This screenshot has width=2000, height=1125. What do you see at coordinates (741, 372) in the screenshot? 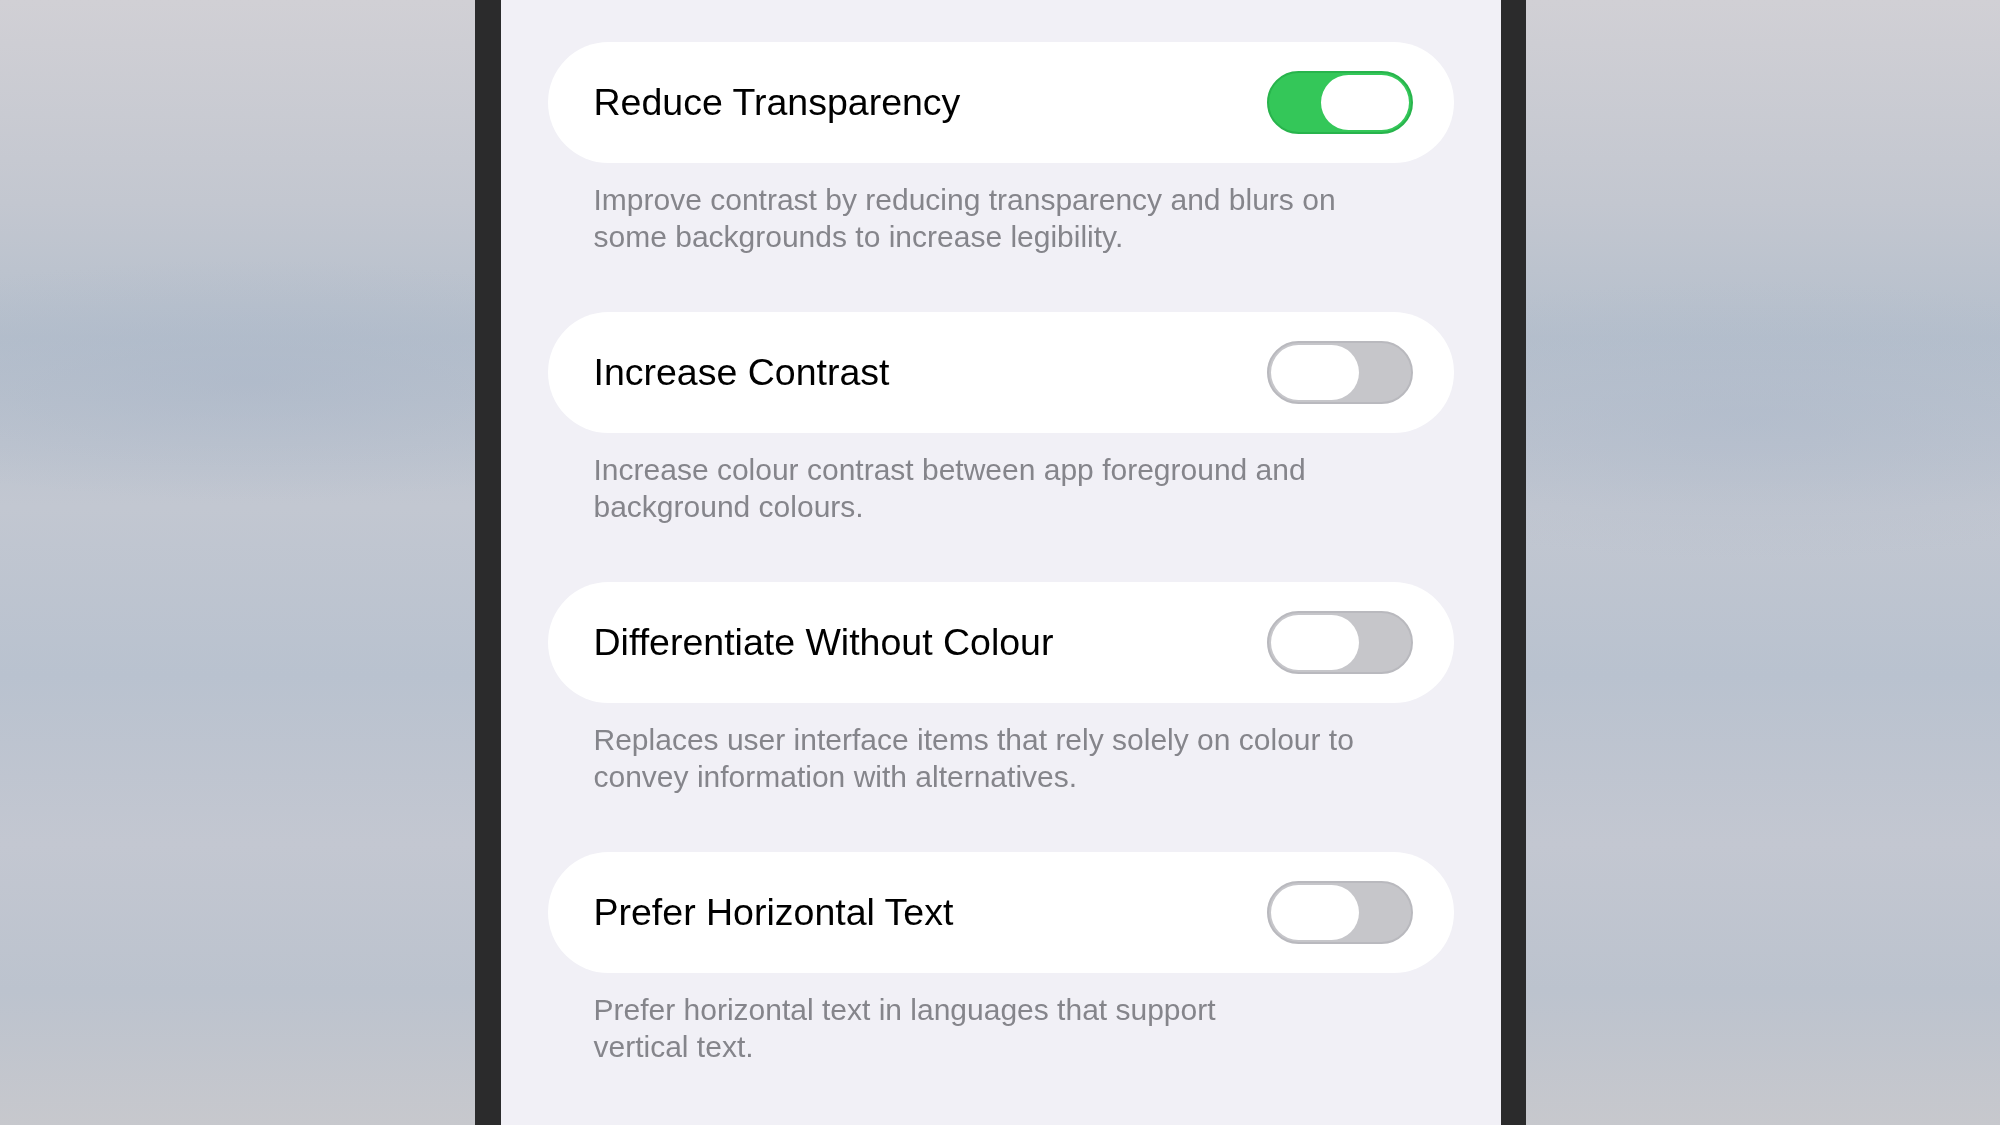
I see `setting-title: Increase Contrast` at bounding box center [741, 372].